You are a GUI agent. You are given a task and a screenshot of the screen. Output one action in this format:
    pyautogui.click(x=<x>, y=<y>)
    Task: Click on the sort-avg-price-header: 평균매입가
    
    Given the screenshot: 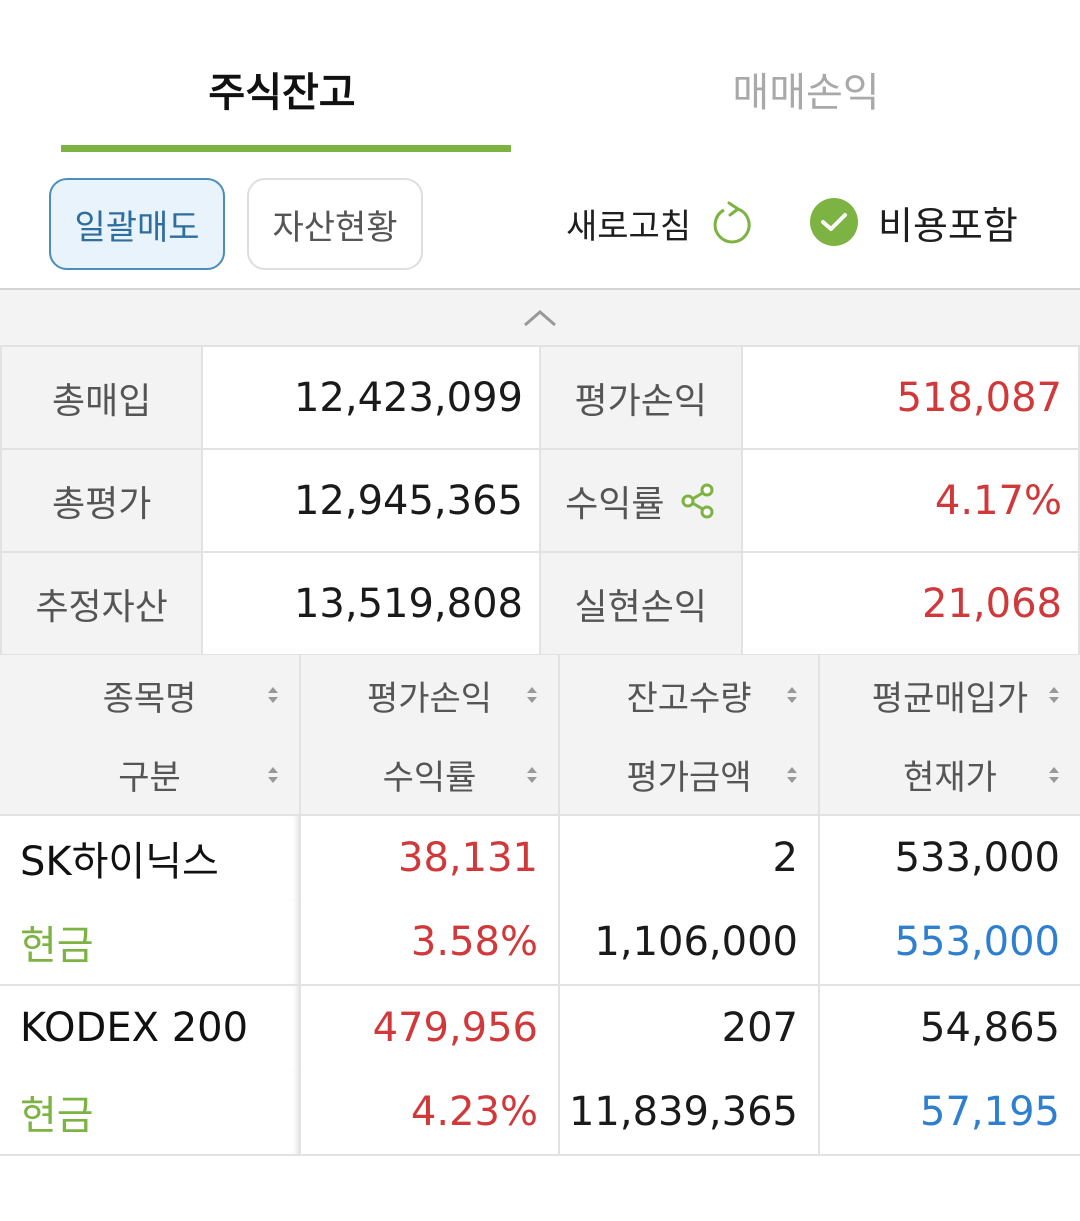 What is the action you would take?
    pyautogui.click(x=949, y=695)
    